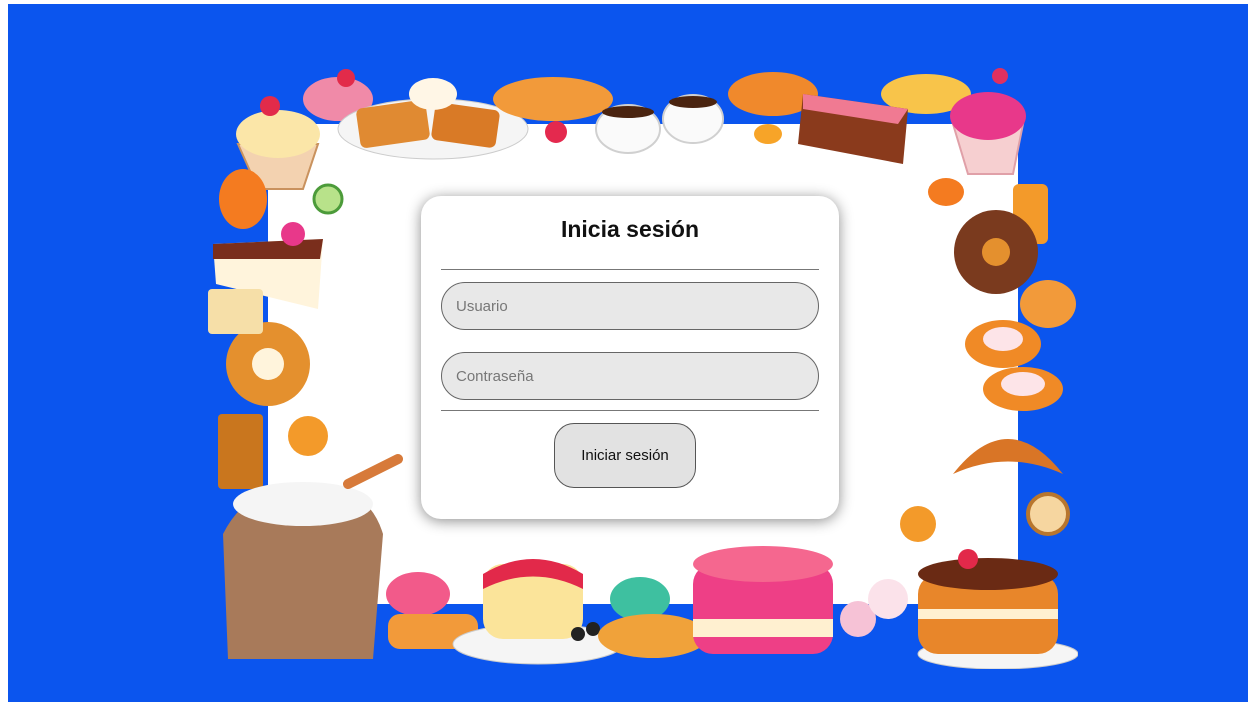 The height and width of the screenshot is (706, 1255). Describe the element at coordinates (1020, 345) in the screenshot. I see `pastry-icon` at that location.